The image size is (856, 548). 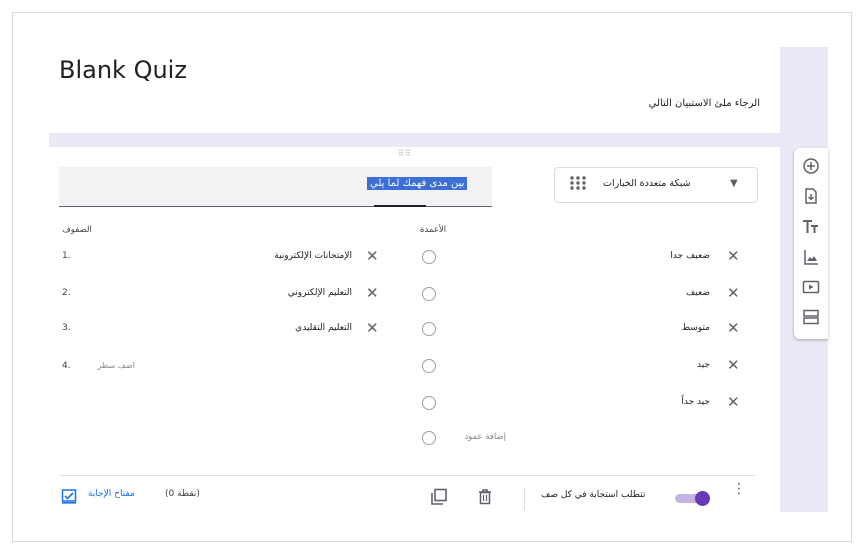 I want to click on form-description: الرجاء ملئ الاستبيان التالي, so click(x=660, y=103).